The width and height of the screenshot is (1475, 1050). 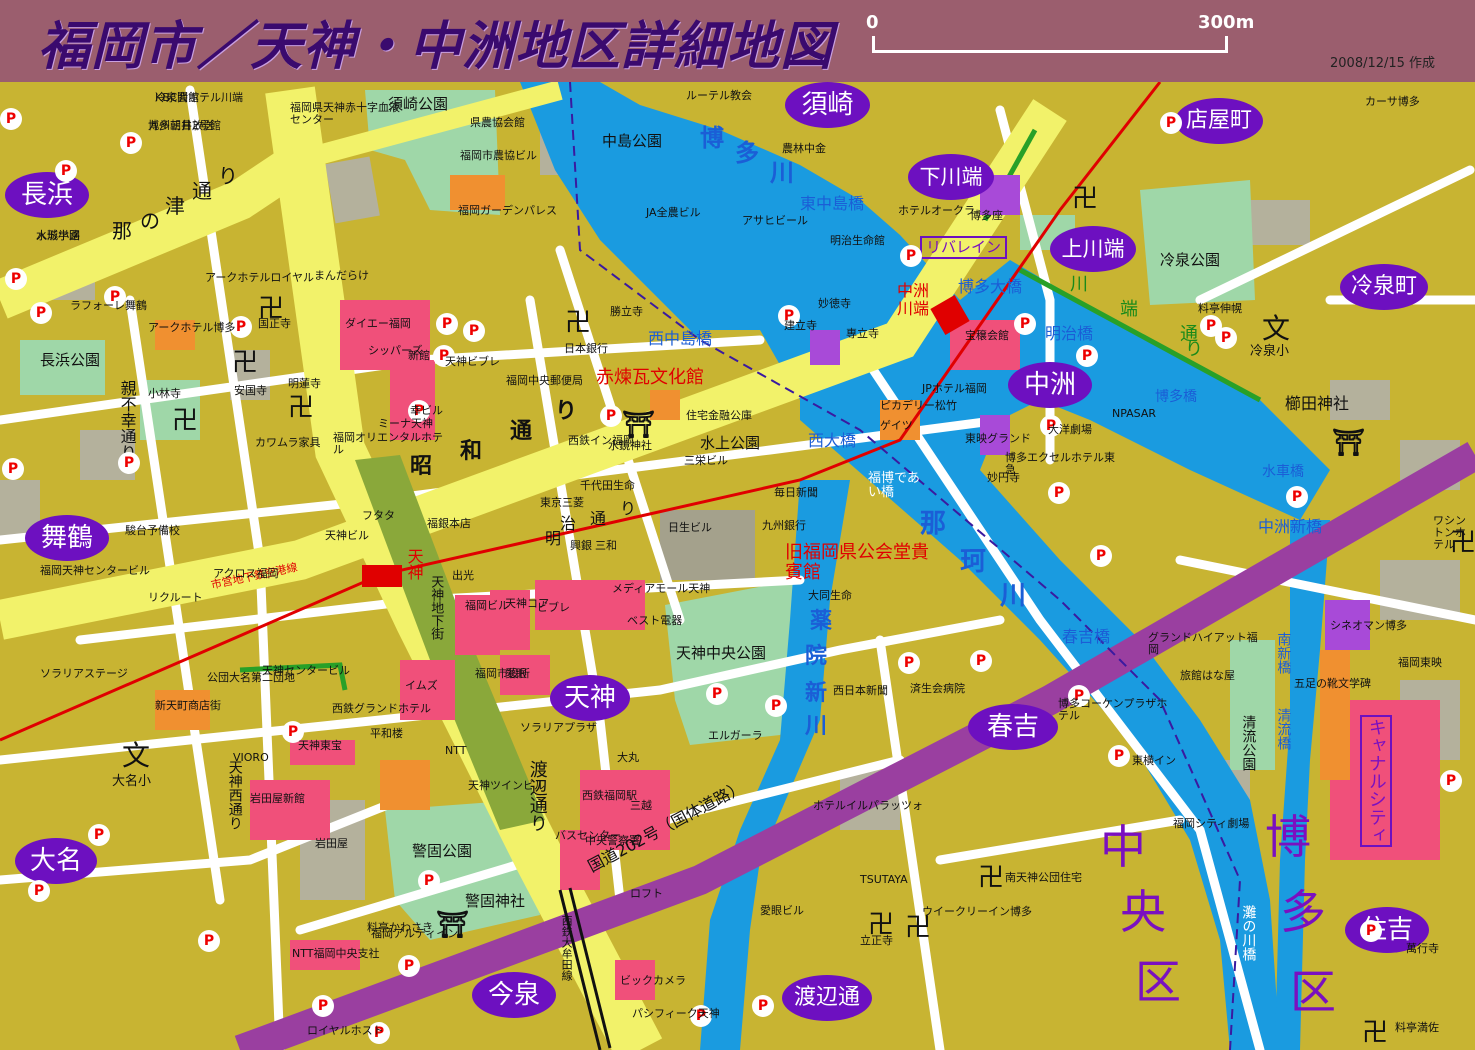 What do you see at coordinates (1113, 710) in the screenshot?
I see `place-label: 博多コーケンプラザホテル` at bounding box center [1113, 710].